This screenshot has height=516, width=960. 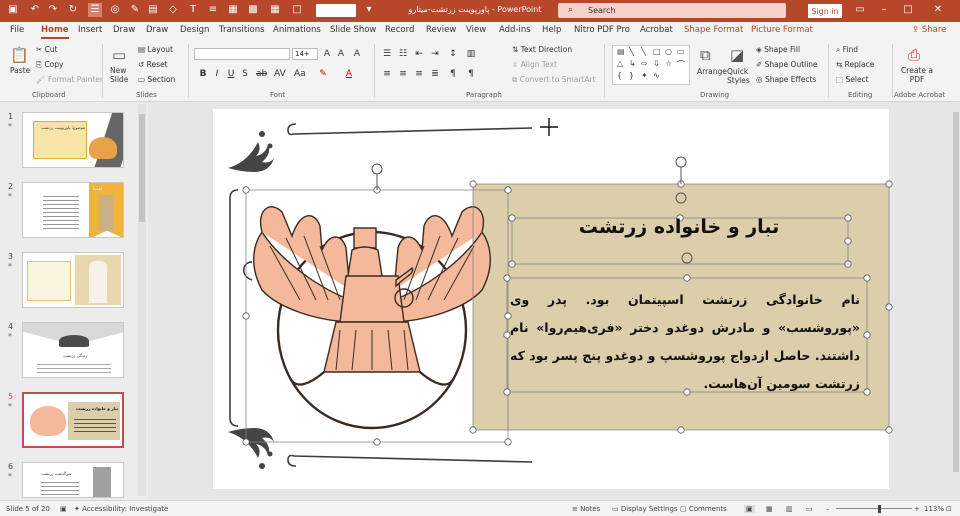 What do you see at coordinates (78, 509) in the screenshot?
I see `accessibility-icon: ✦` at bounding box center [78, 509].